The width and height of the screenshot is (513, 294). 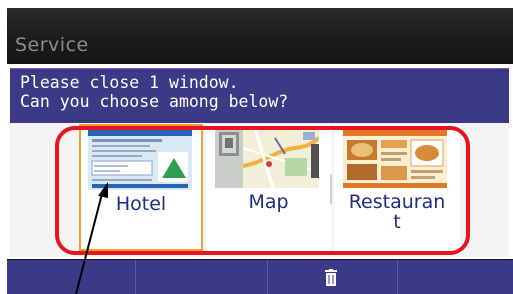 What do you see at coordinates (52, 45) in the screenshot?
I see `page-title: Service` at bounding box center [52, 45].